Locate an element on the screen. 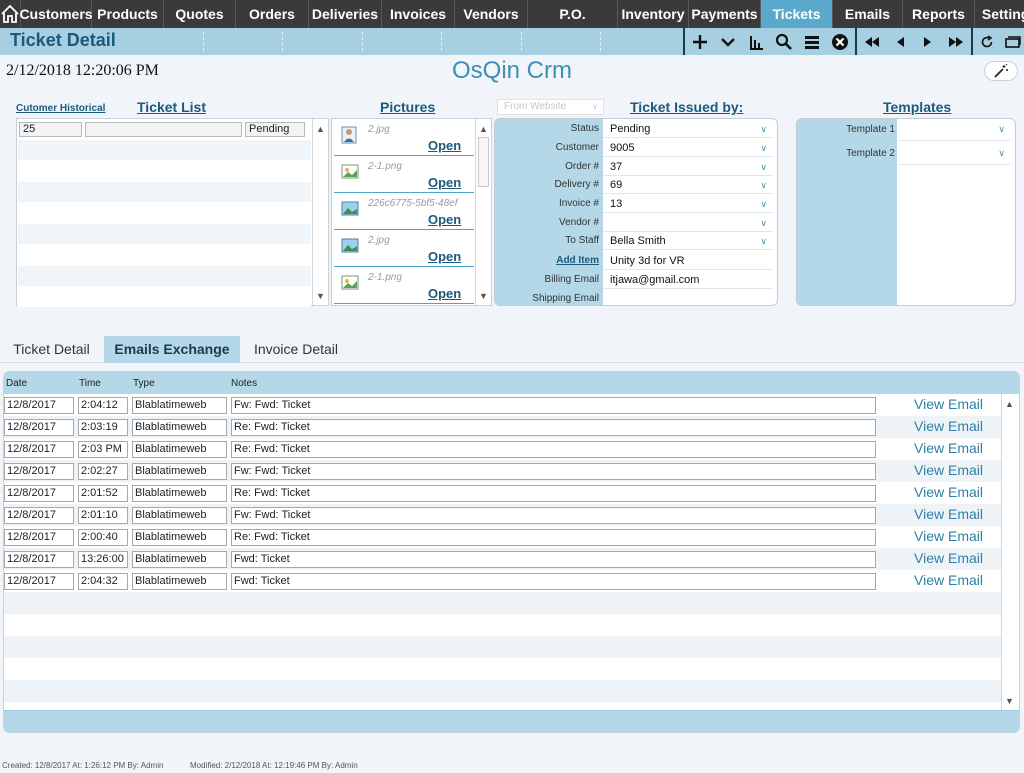  refresh-button is located at coordinates (987, 41).